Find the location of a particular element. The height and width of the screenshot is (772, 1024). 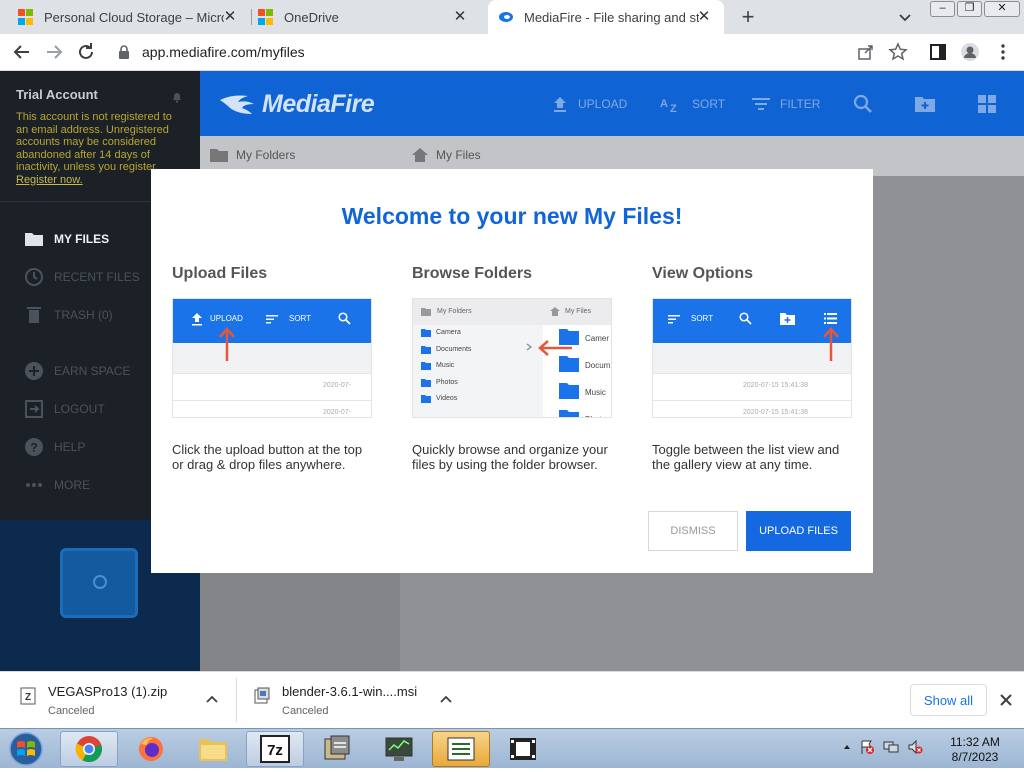

reload-icon is located at coordinates (86, 51).